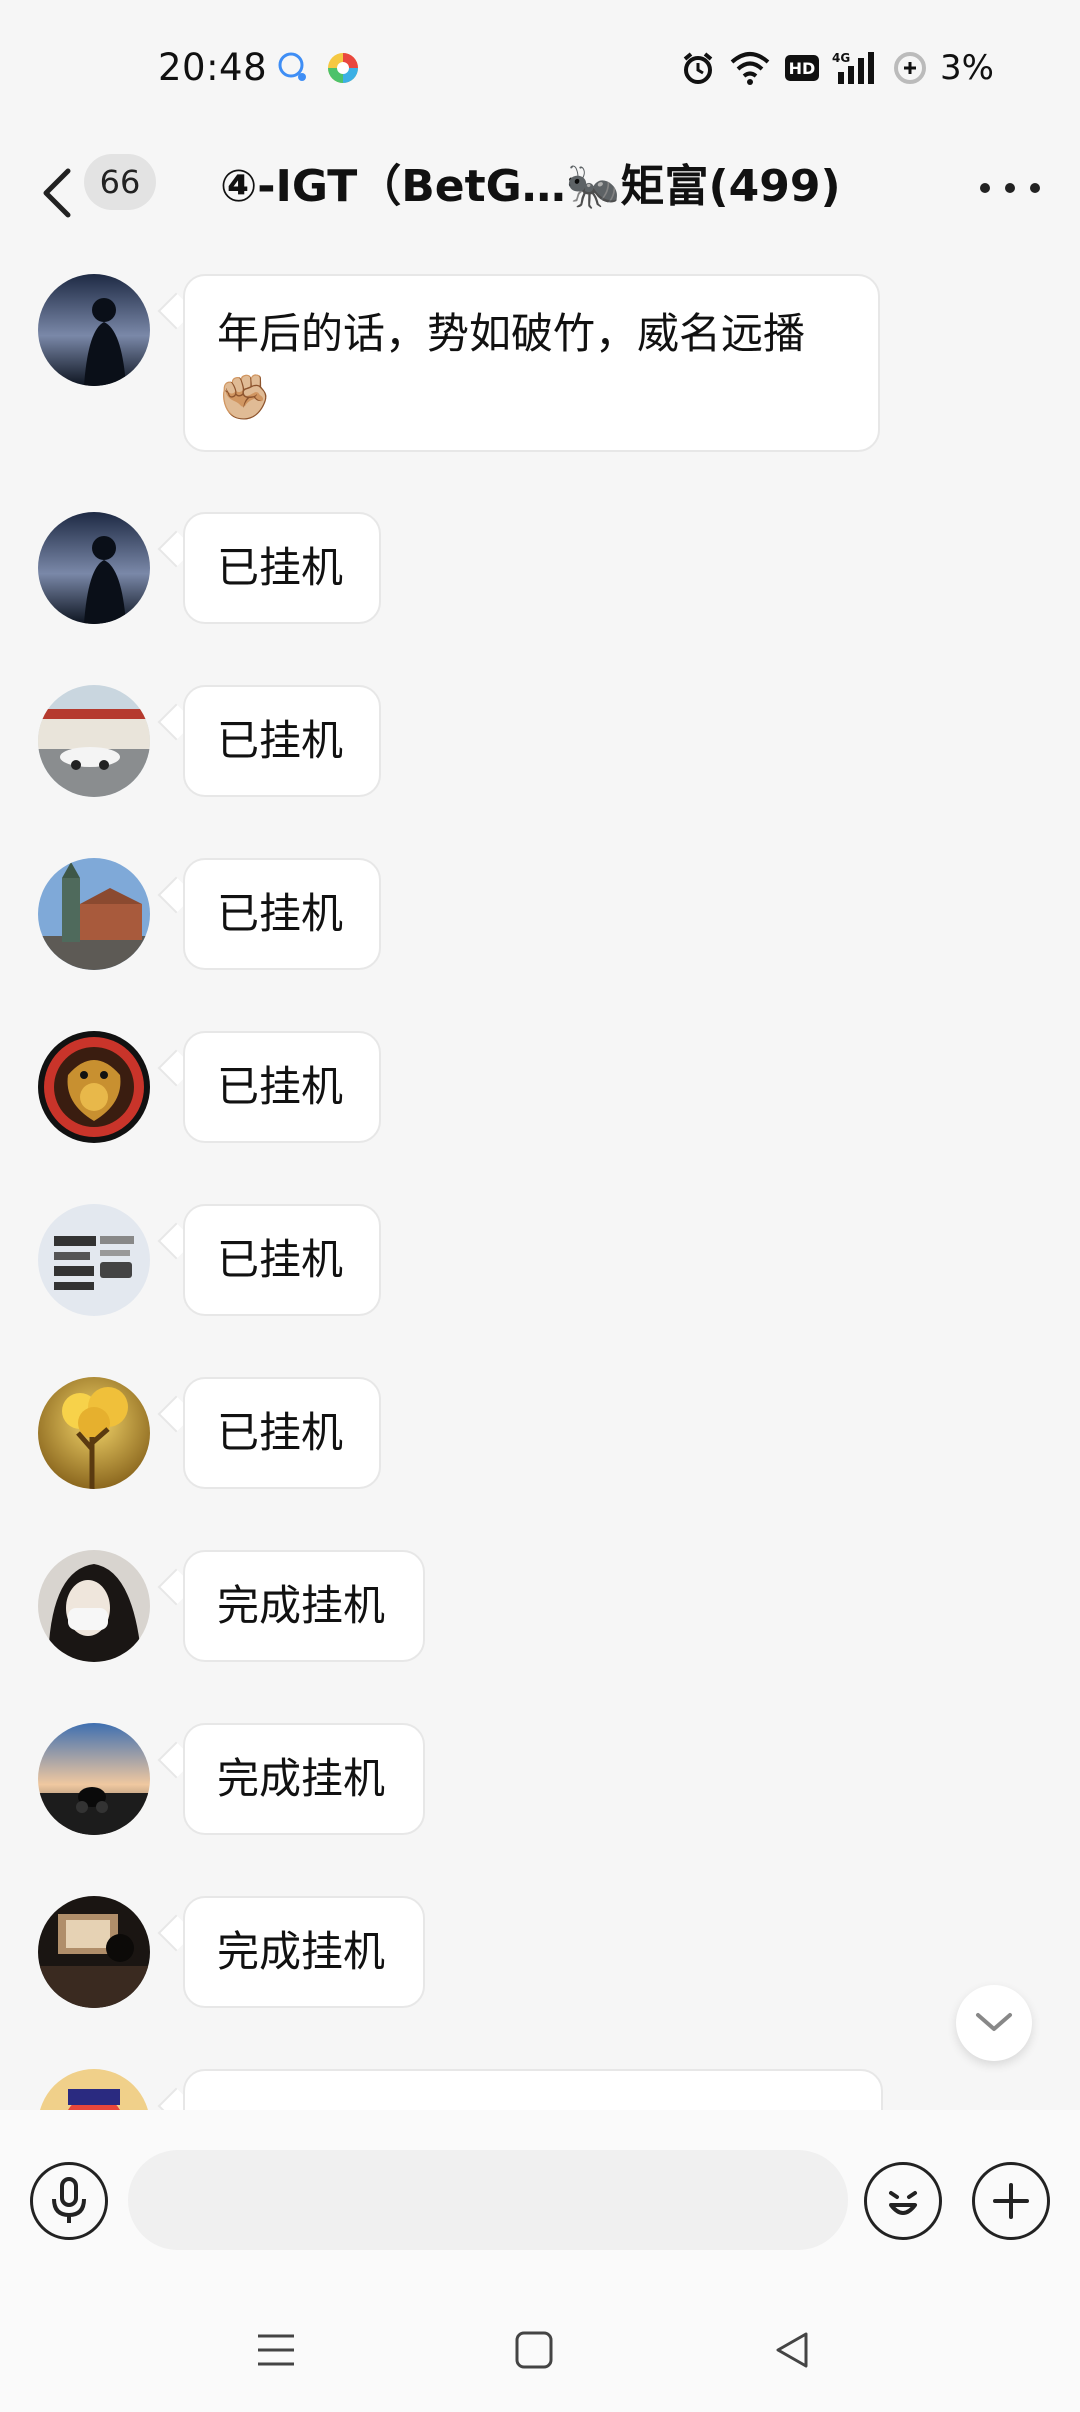 The width and height of the screenshot is (1080, 2412). Describe the element at coordinates (120, 182) in the screenshot. I see `unread-count-badge: 66` at that location.